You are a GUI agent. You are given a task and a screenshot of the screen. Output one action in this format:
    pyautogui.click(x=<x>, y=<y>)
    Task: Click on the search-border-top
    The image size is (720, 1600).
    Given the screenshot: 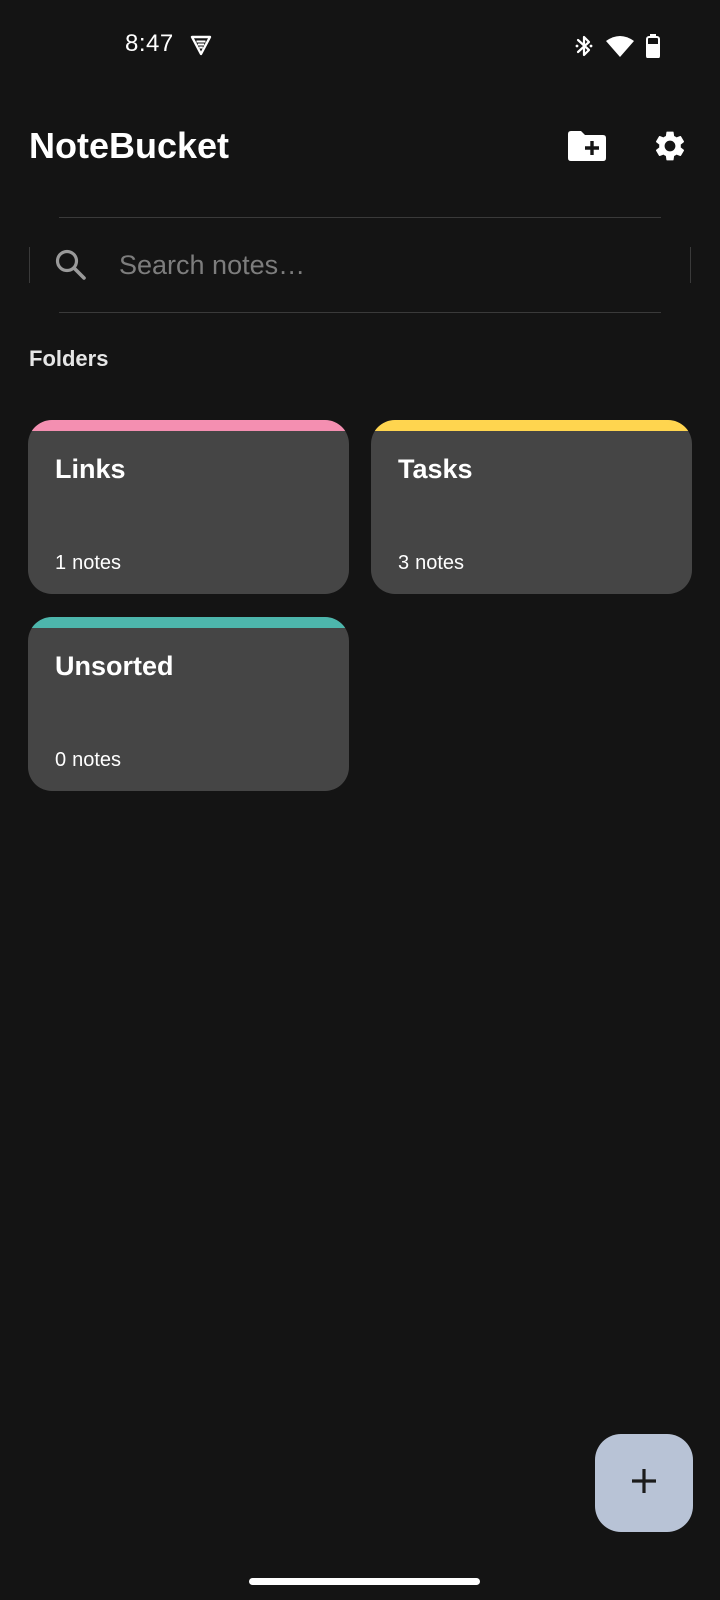 What is the action you would take?
    pyautogui.click(x=360, y=217)
    